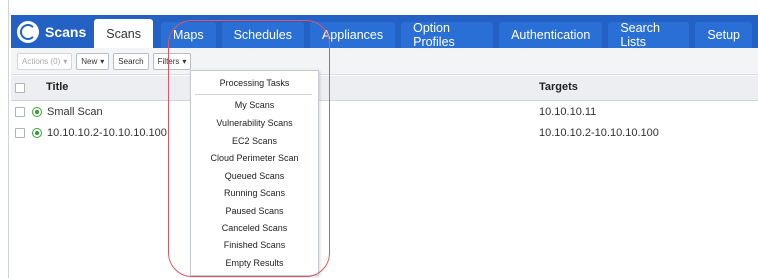  What do you see at coordinates (66, 31) in the screenshot?
I see `module-title: Scans` at bounding box center [66, 31].